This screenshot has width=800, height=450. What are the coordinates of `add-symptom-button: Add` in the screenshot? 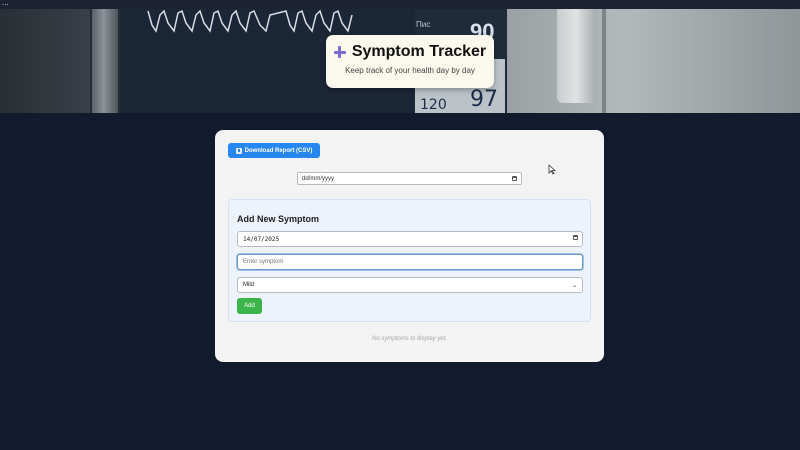 It's located at (249, 306).